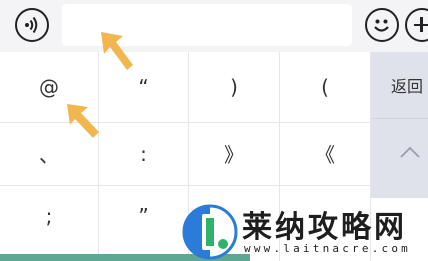  What do you see at coordinates (32, 25) in the screenshot?
I see `voice-input-icon` at bounding box center [32, 25].